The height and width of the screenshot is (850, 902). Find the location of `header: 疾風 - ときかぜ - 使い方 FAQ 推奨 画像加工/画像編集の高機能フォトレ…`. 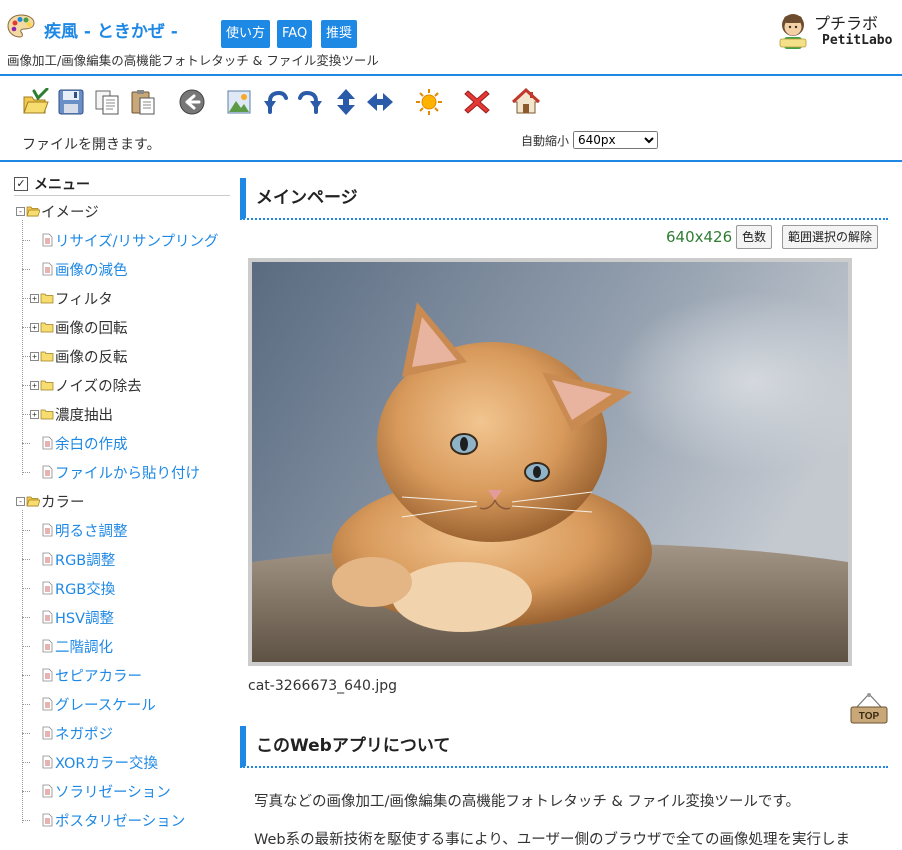

header: 疾風 - ときかぜ - 使い方 FAQ 推奨 画像加工/画像編集の高機能フォトレ… is located at coordinates (451, 38).